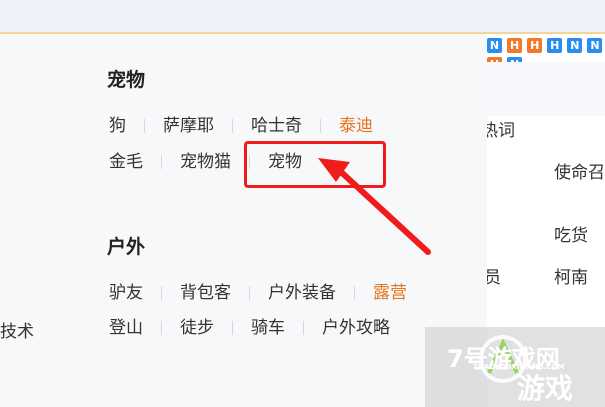  I want to click on watermark-sub: 游戏, so click(545, 388).